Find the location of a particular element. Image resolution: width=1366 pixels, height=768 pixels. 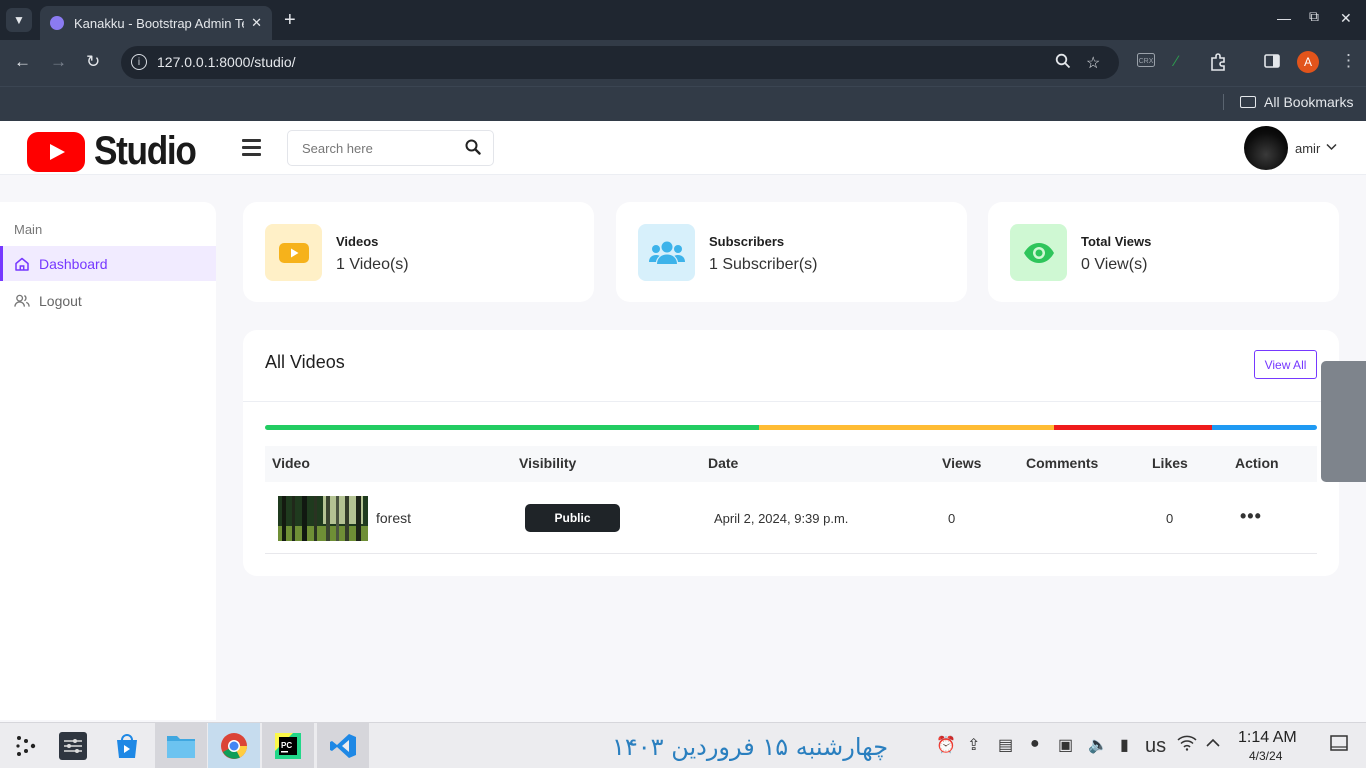

sidebar: Main Dashboard Logout is located at coordinates (108, 461).